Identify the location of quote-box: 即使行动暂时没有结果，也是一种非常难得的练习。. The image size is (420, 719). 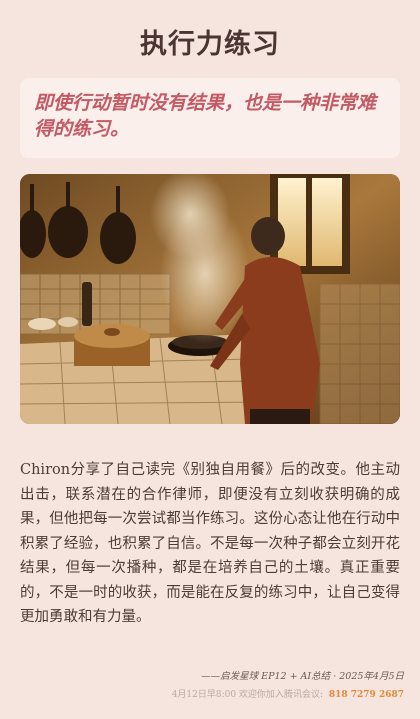
(210, 118).